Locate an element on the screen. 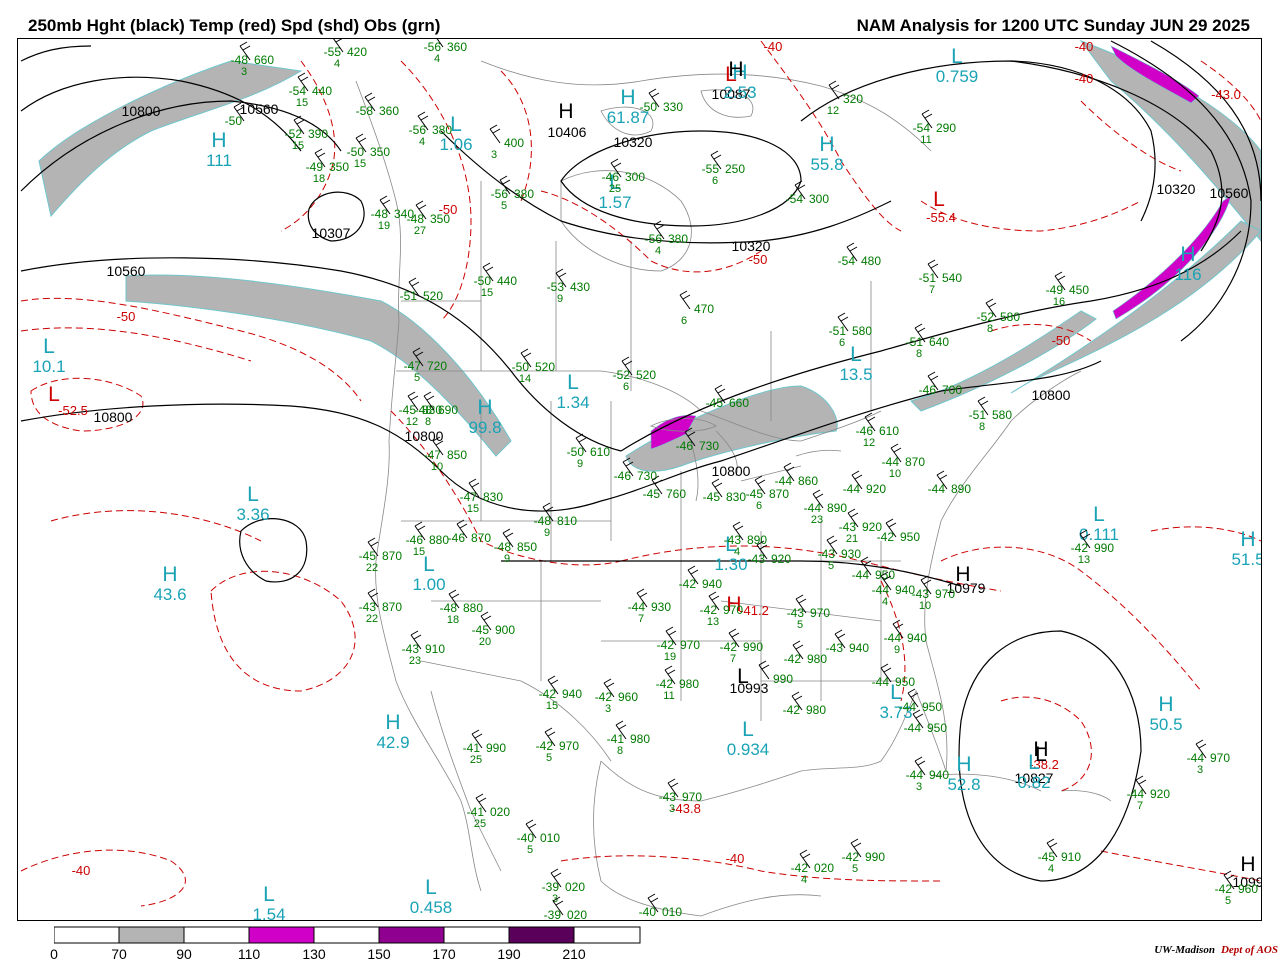 Image resolution: width=1280 pixels, height=962 pixels. obs-height: 760 is located at coordinates (676, 494).